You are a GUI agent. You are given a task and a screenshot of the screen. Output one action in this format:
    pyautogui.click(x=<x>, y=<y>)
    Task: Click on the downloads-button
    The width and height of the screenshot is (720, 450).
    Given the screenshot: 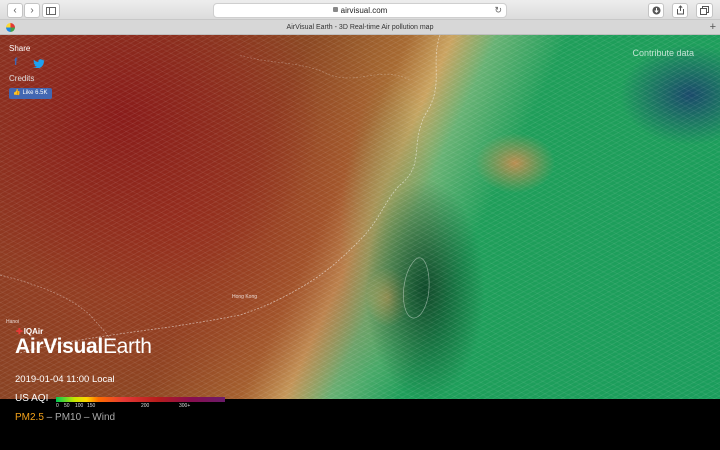 What is the action you would take?
    pyautogui.click(x=656, y=10)
    